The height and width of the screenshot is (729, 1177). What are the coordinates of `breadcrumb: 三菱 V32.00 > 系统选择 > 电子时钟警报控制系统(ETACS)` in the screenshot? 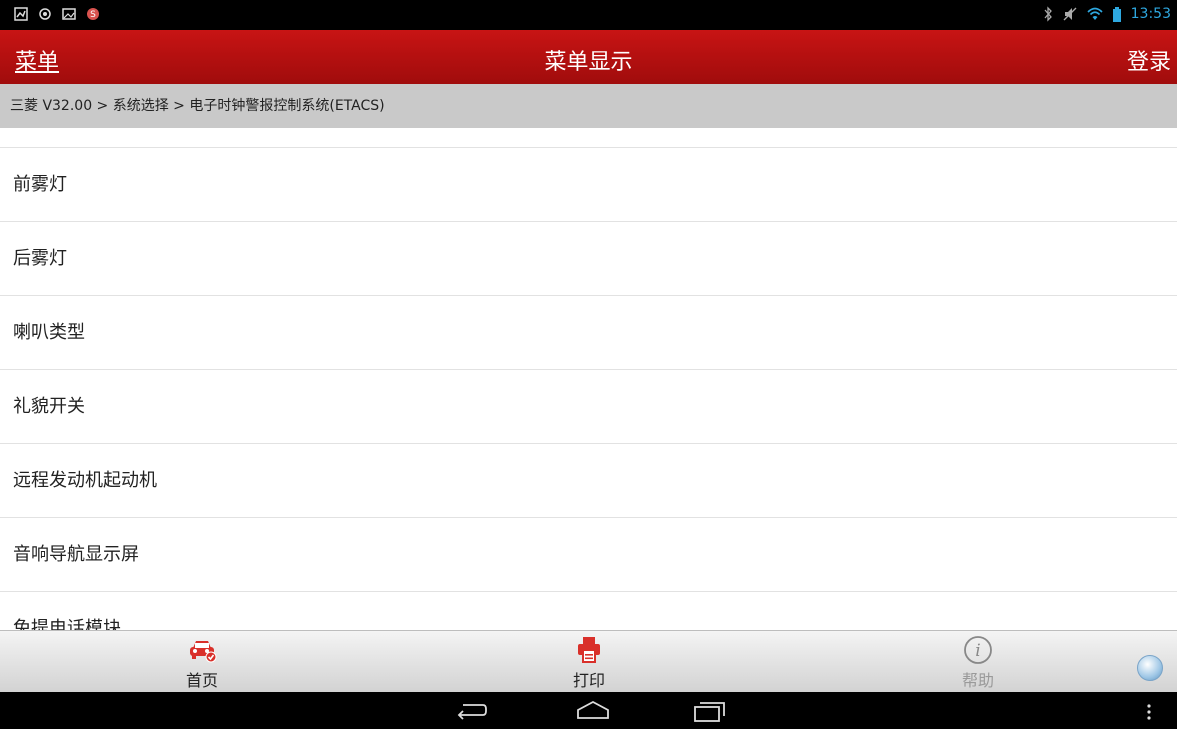 It's located at (588, 106).